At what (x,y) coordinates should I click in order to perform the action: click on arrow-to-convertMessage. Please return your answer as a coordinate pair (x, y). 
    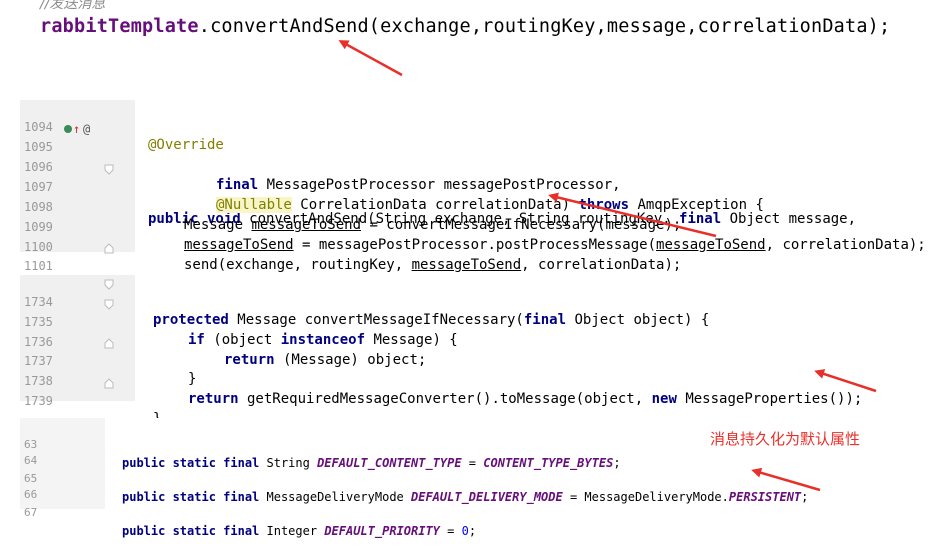
    Looking at the image, I should click on (632, 215).